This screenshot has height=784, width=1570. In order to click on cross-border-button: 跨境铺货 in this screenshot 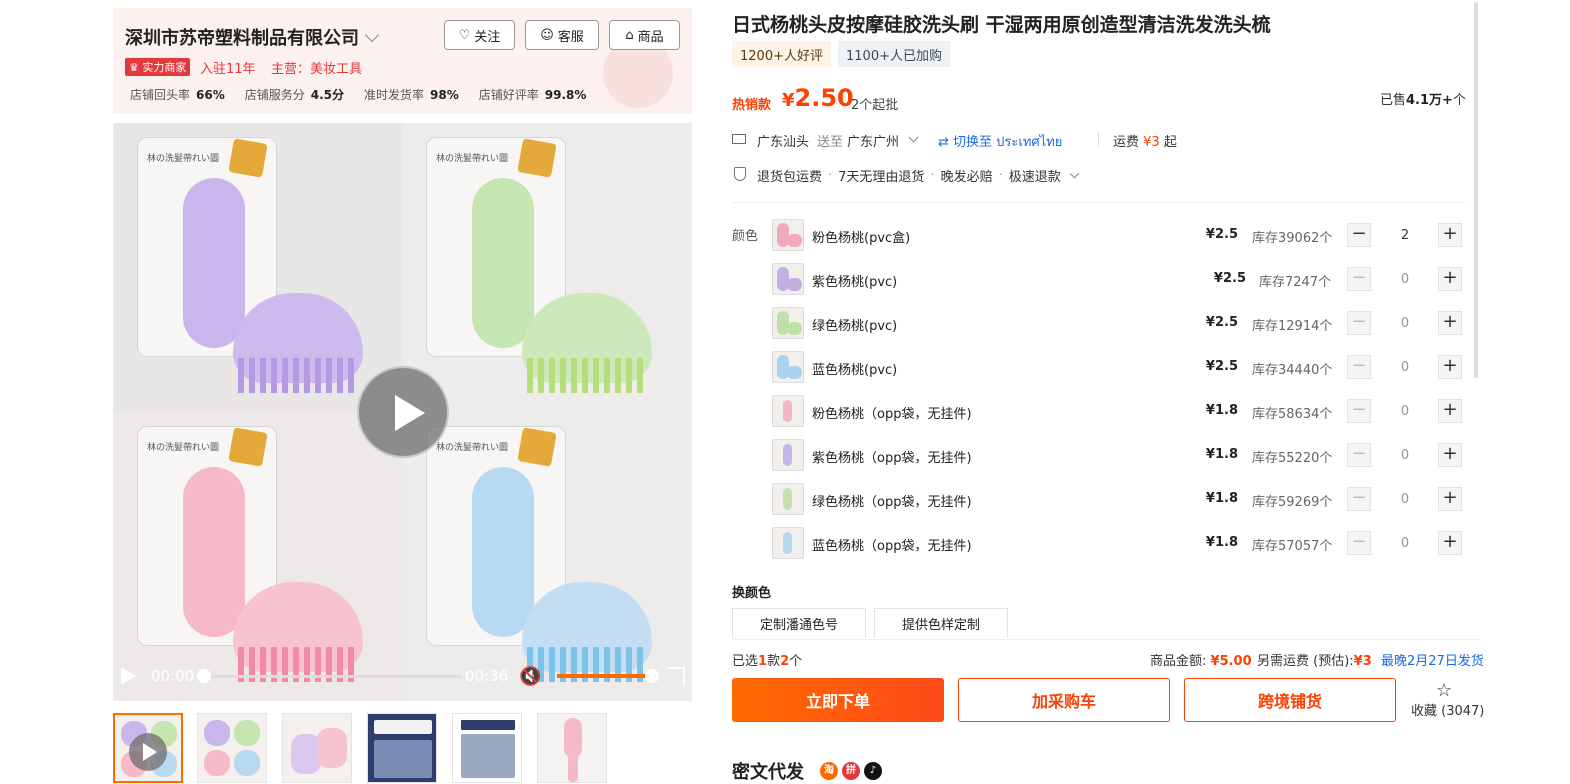, I will do `click(1290, 700)`.